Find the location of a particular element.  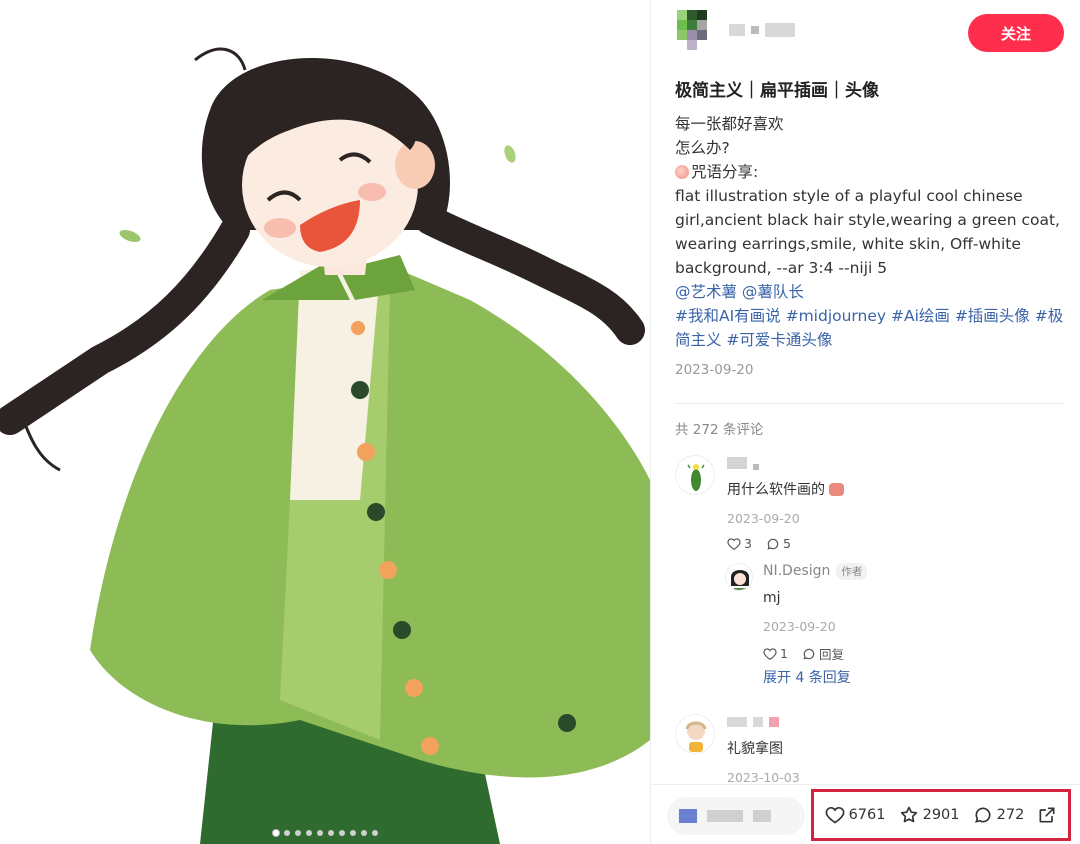

collect-button: 2901 is located at coordinates (929, 815).